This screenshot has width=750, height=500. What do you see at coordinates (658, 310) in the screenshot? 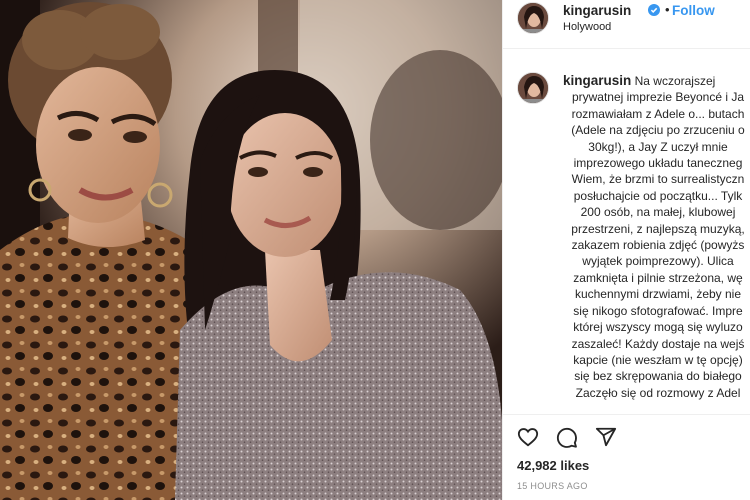
I see `caption-line: się nikogo sfotografować. Impre` at bounding box center [658, 310].